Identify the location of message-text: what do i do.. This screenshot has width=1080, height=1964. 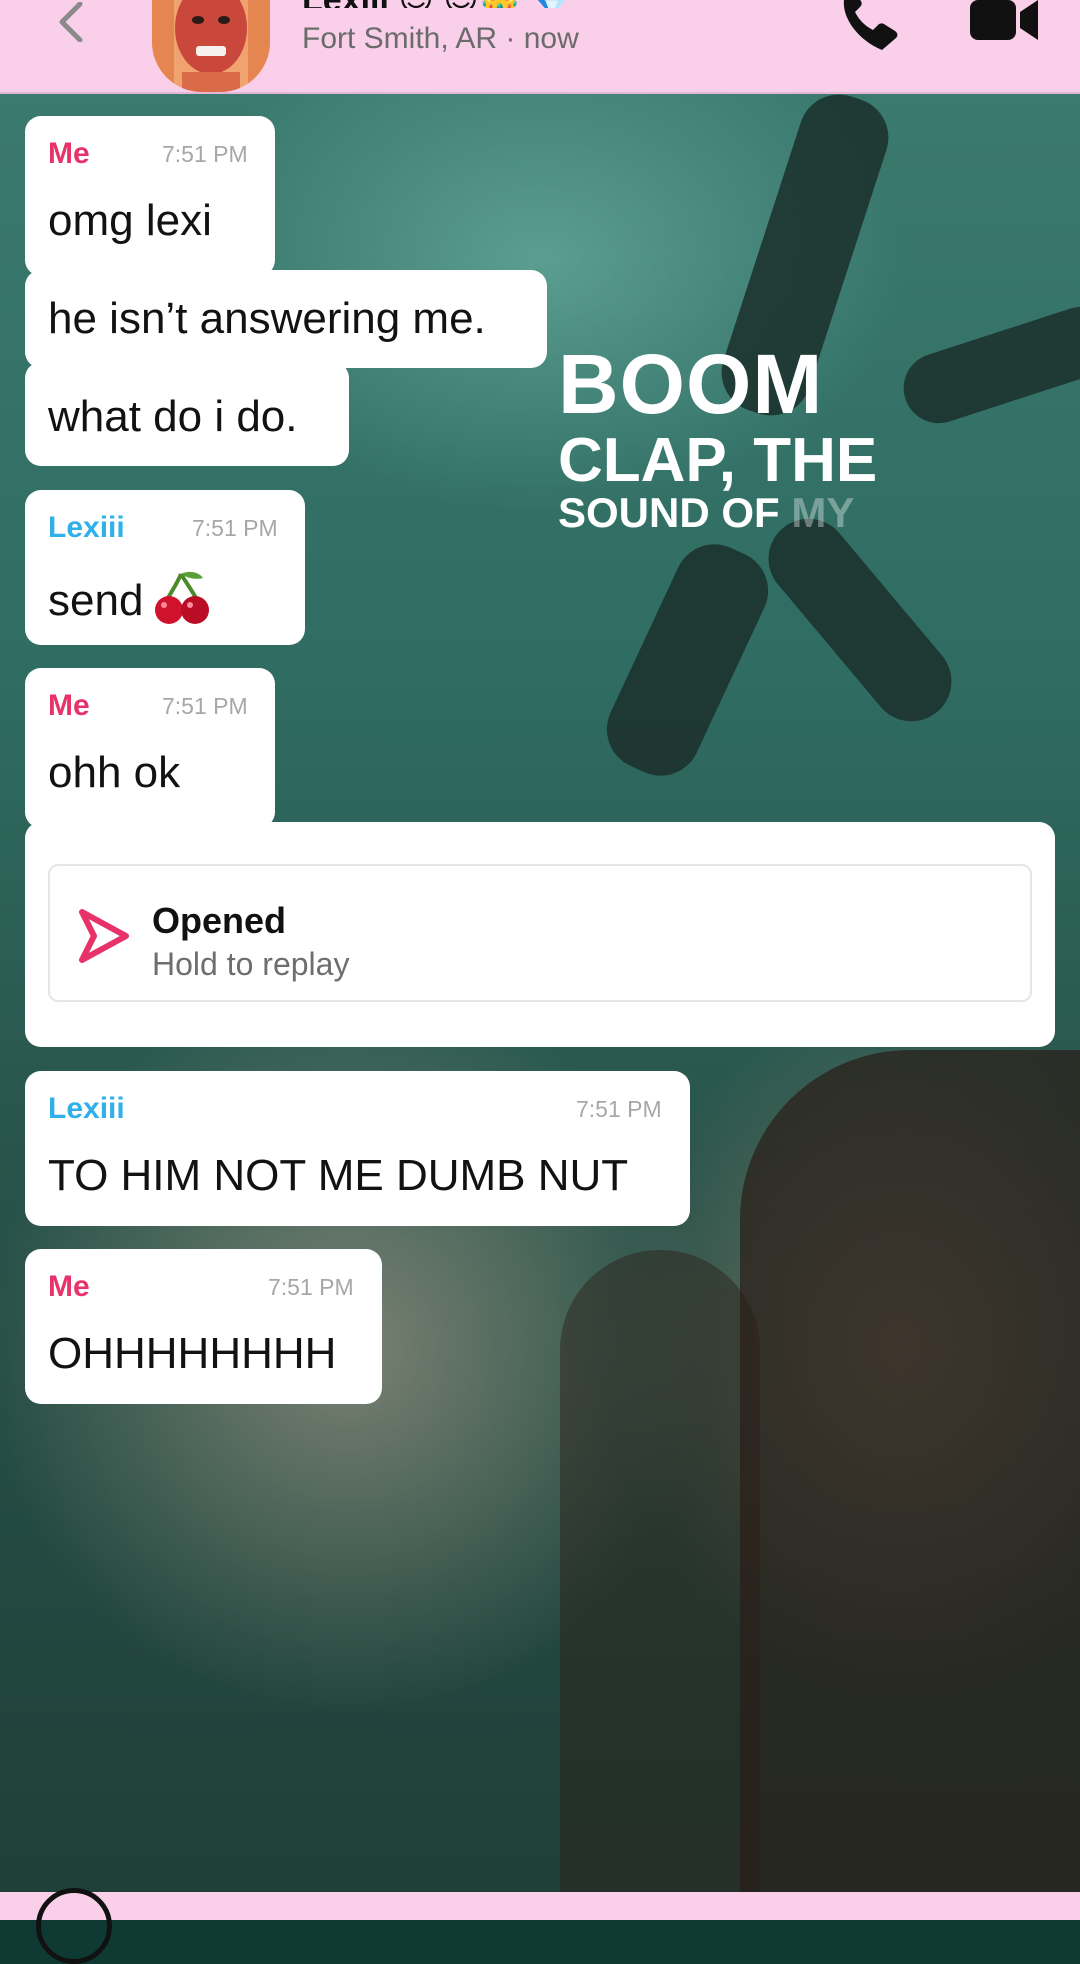
(173, 416).